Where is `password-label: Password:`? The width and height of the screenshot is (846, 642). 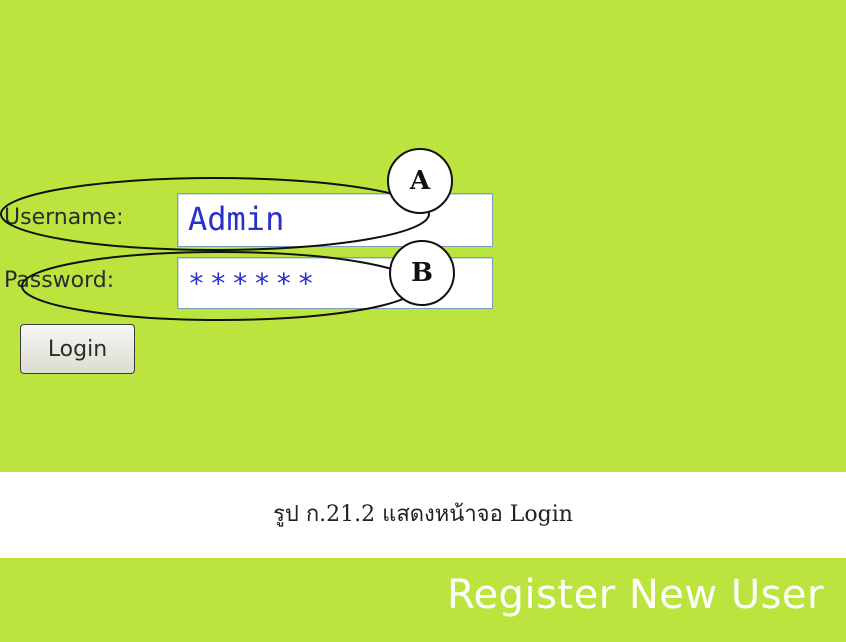
password-label: Password: is located at coordinates (59, 280).